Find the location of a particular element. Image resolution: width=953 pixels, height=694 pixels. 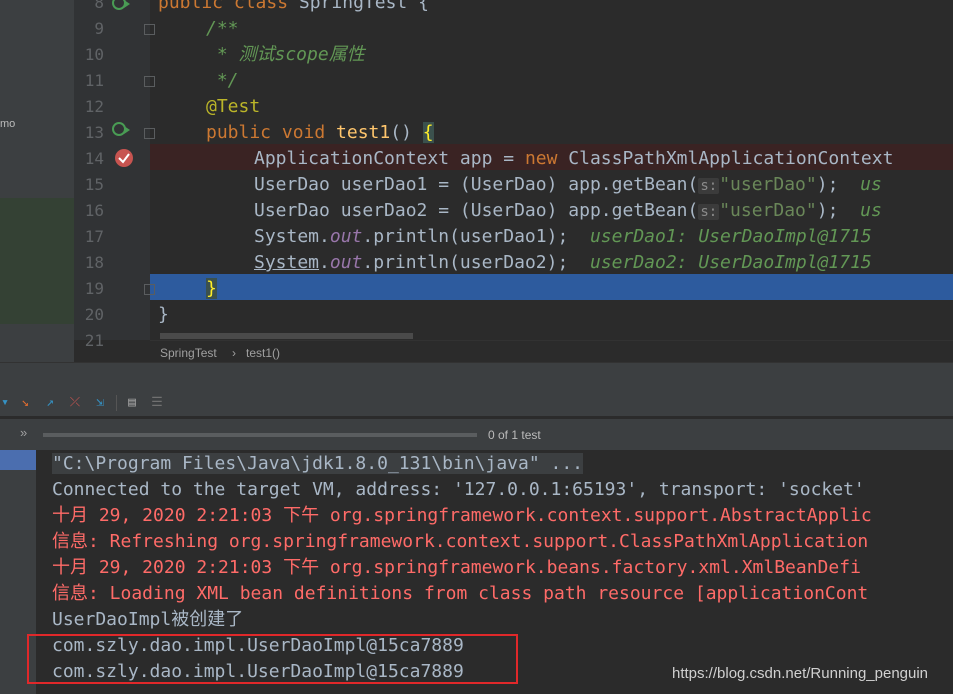

line-number: 9 is located at coordinates (99, 28).